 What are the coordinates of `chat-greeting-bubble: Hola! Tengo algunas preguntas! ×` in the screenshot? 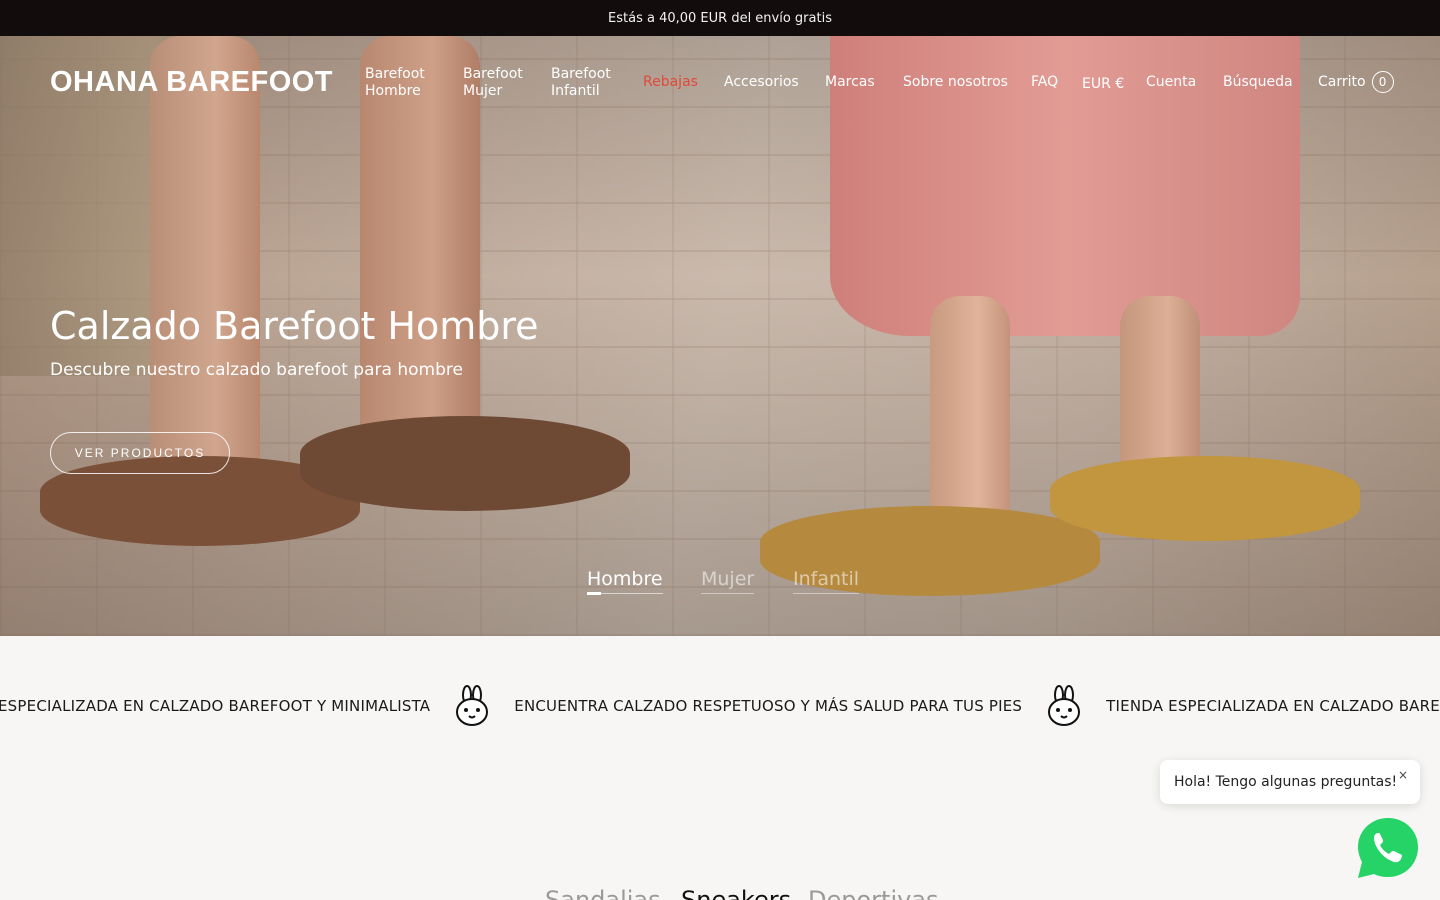 It's located at (1290, 782).